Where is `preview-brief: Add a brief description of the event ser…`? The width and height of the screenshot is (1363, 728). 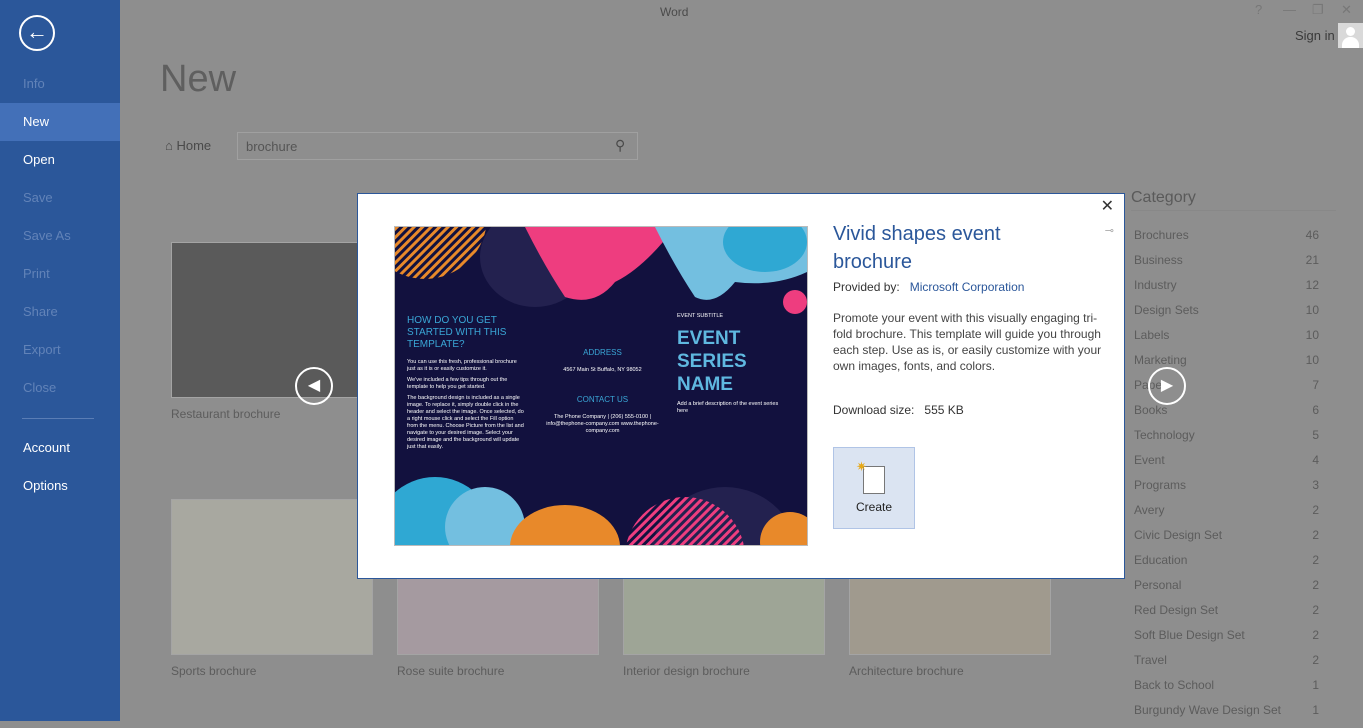
preview-brief: Add a brief description of the event ser… is located at coordinates (728, 407).